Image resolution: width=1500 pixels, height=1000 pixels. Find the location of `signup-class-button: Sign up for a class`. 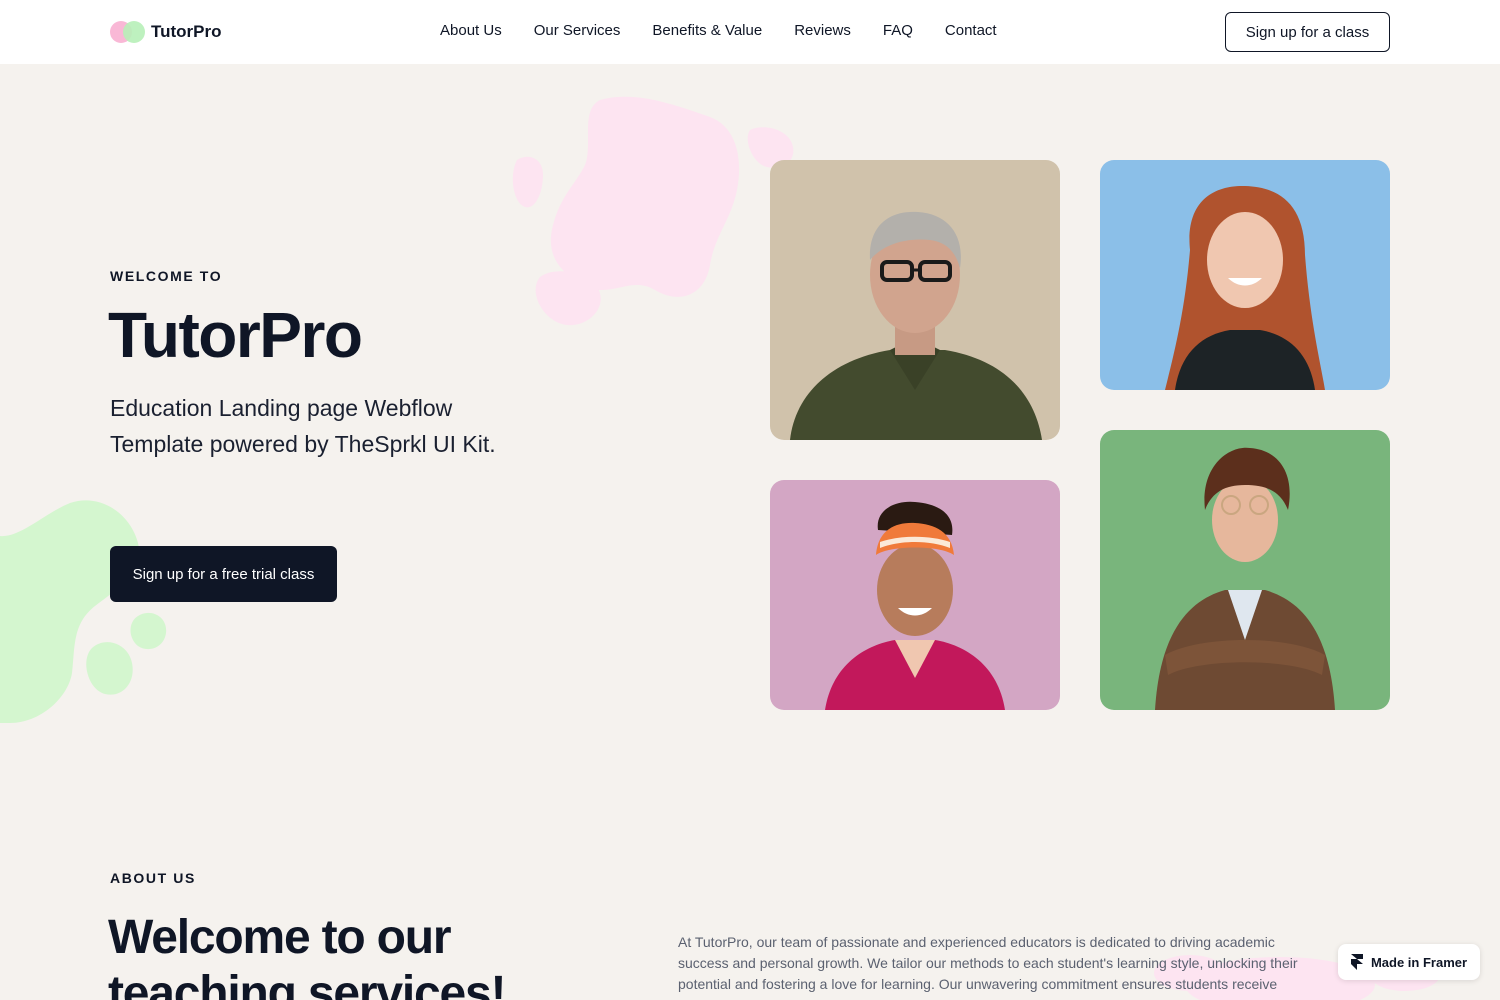

signup-class-button: Sign up for a class is located at coordinates (1307, 32).